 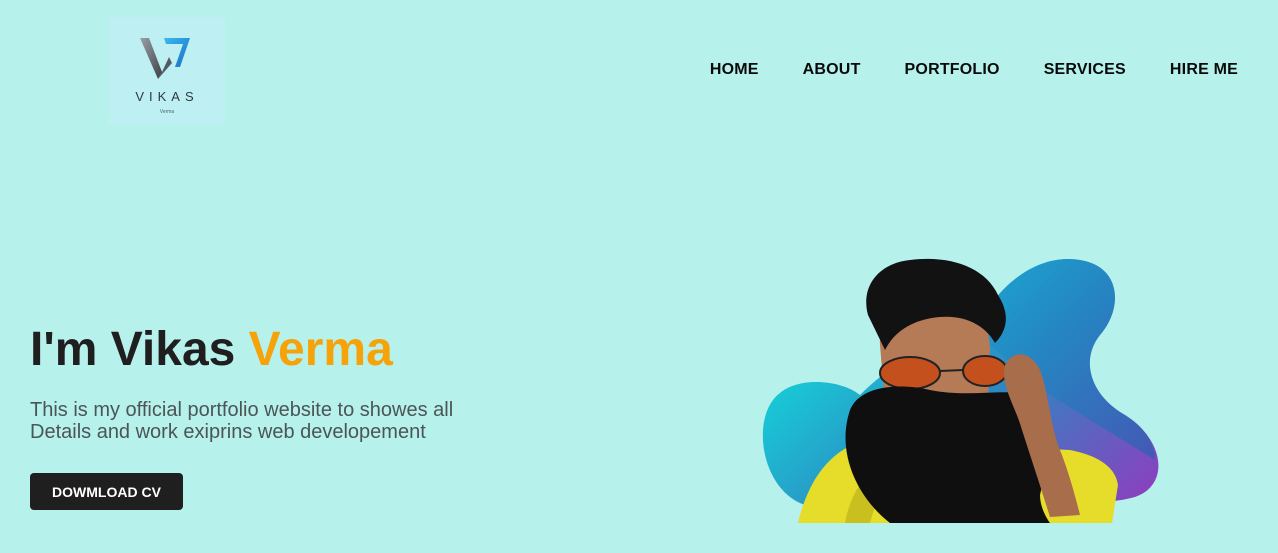 I want to click on nav-services: SERVICES, so click(x=1085, y=70).